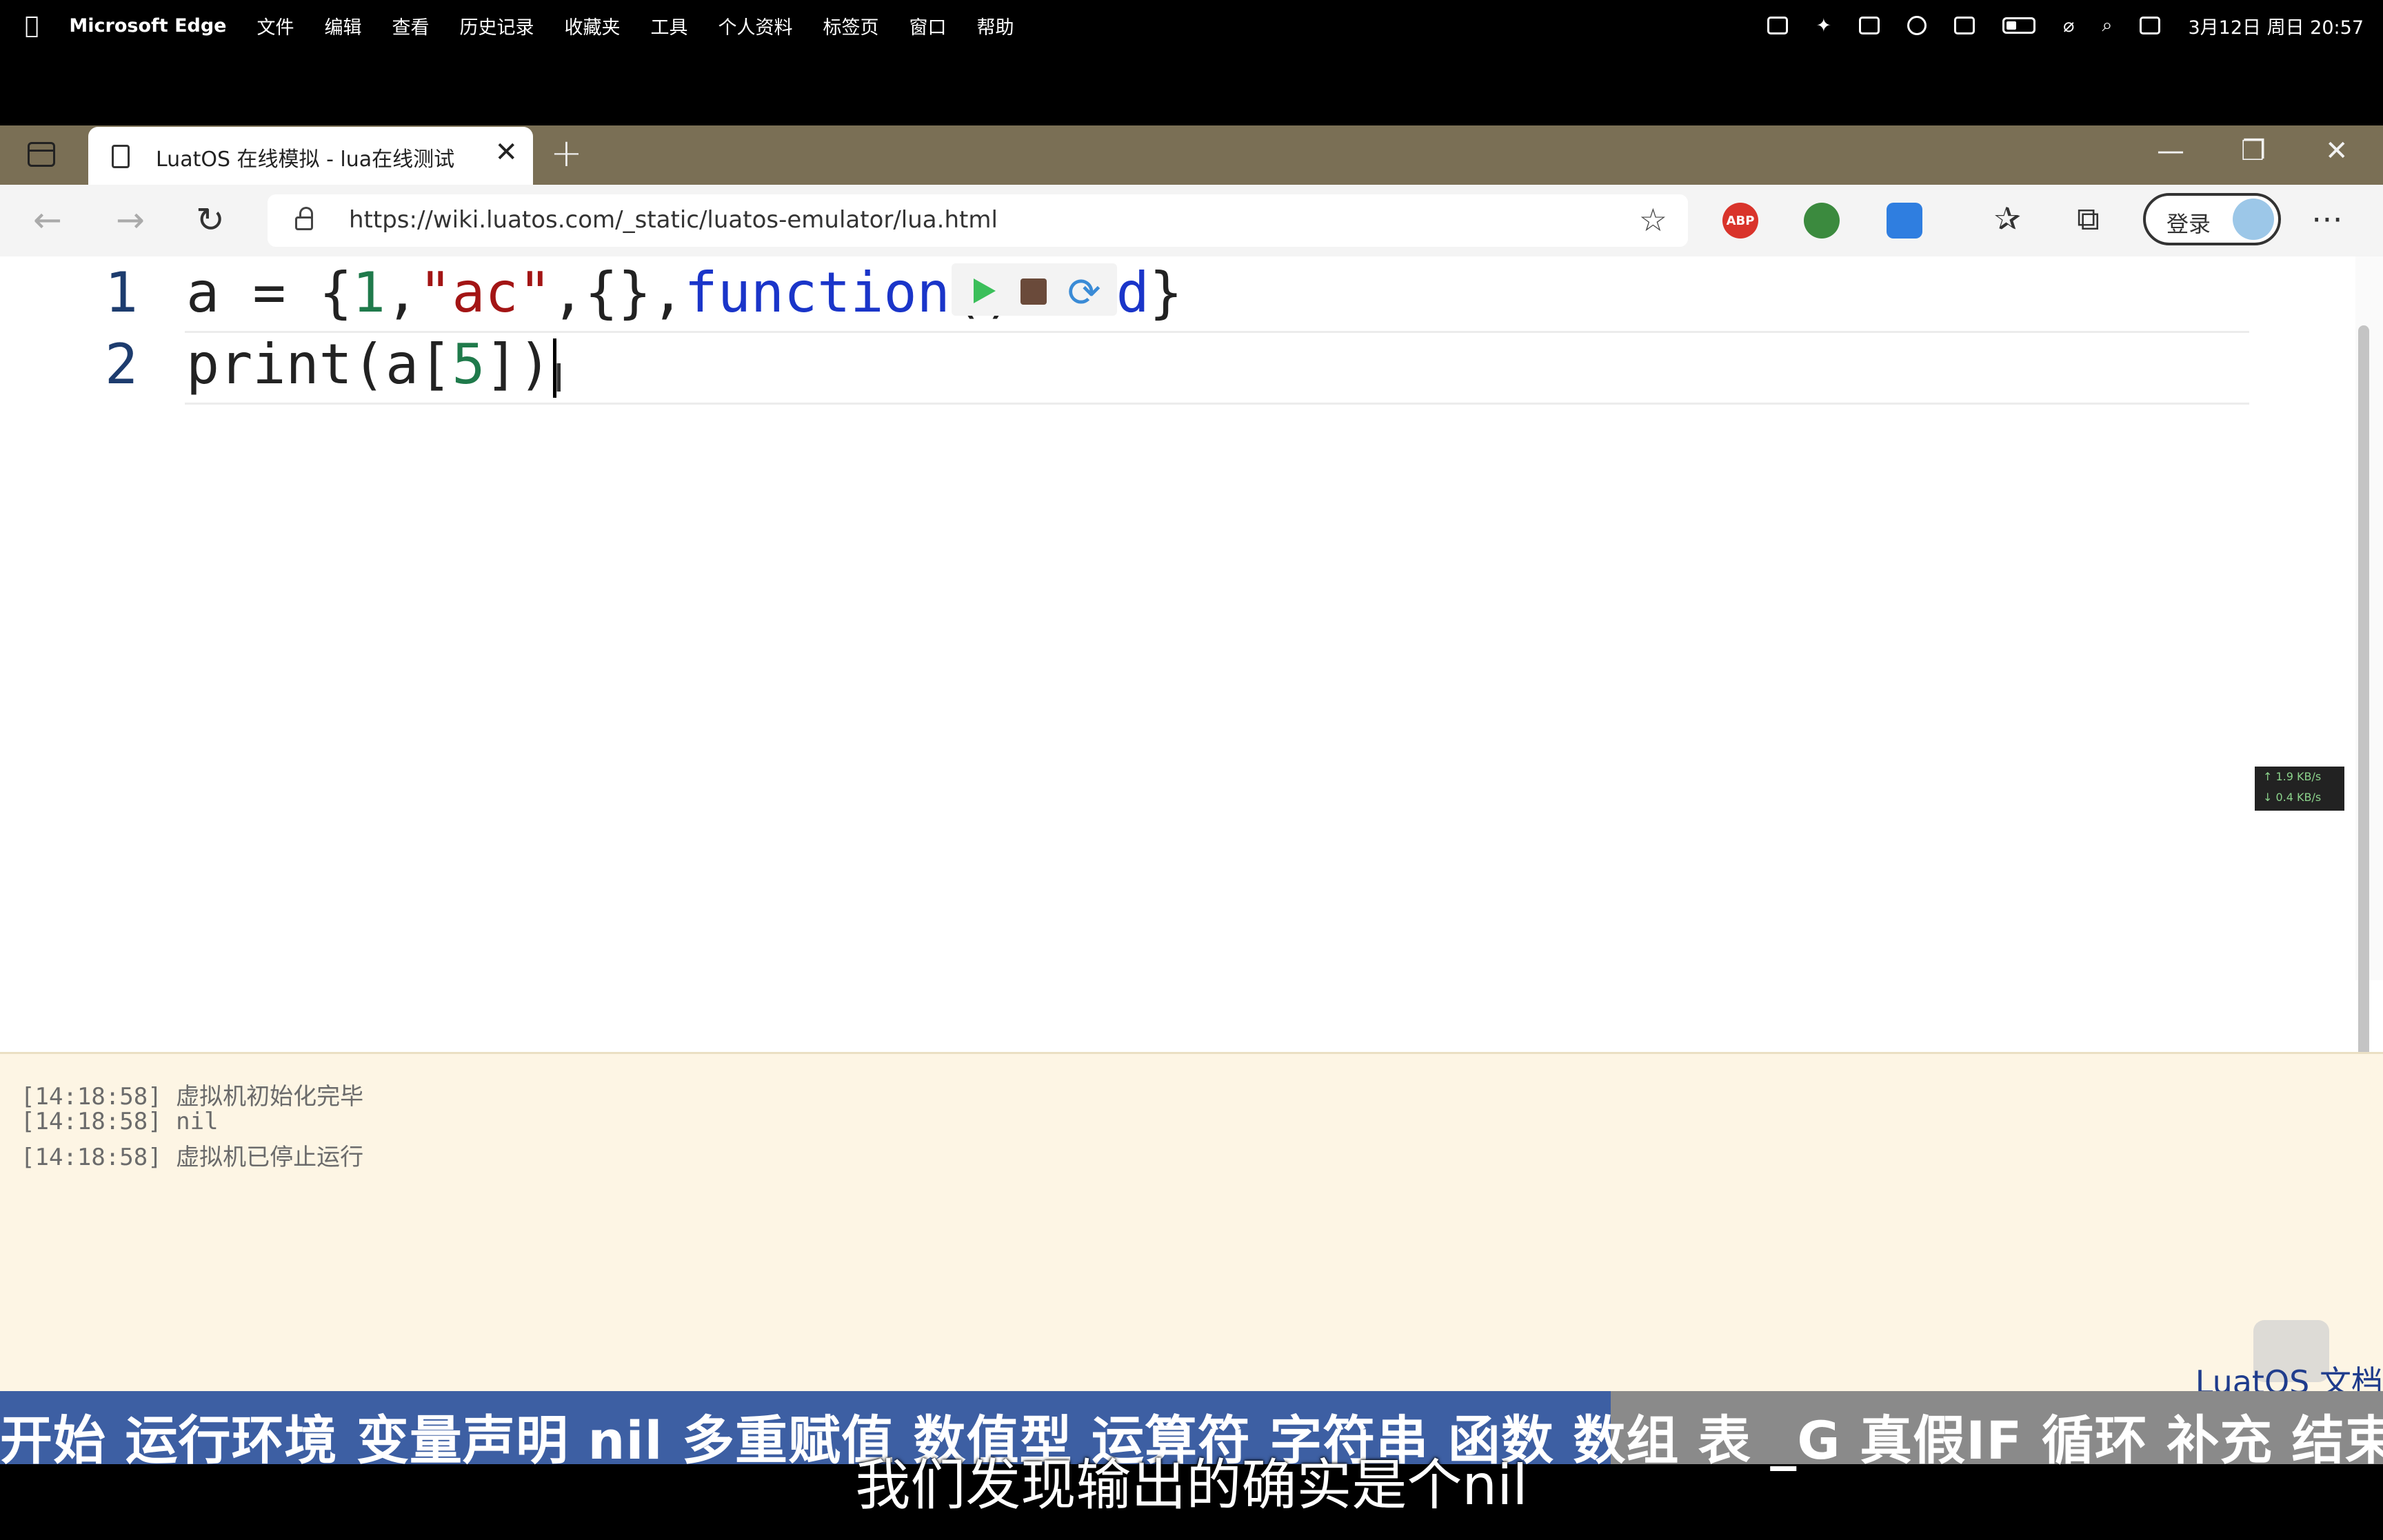 This screenshot has width=2383, height=1540. Describe the element at coordinates (121, 293) in the screenshot. I see `line-number: 1` at that location.